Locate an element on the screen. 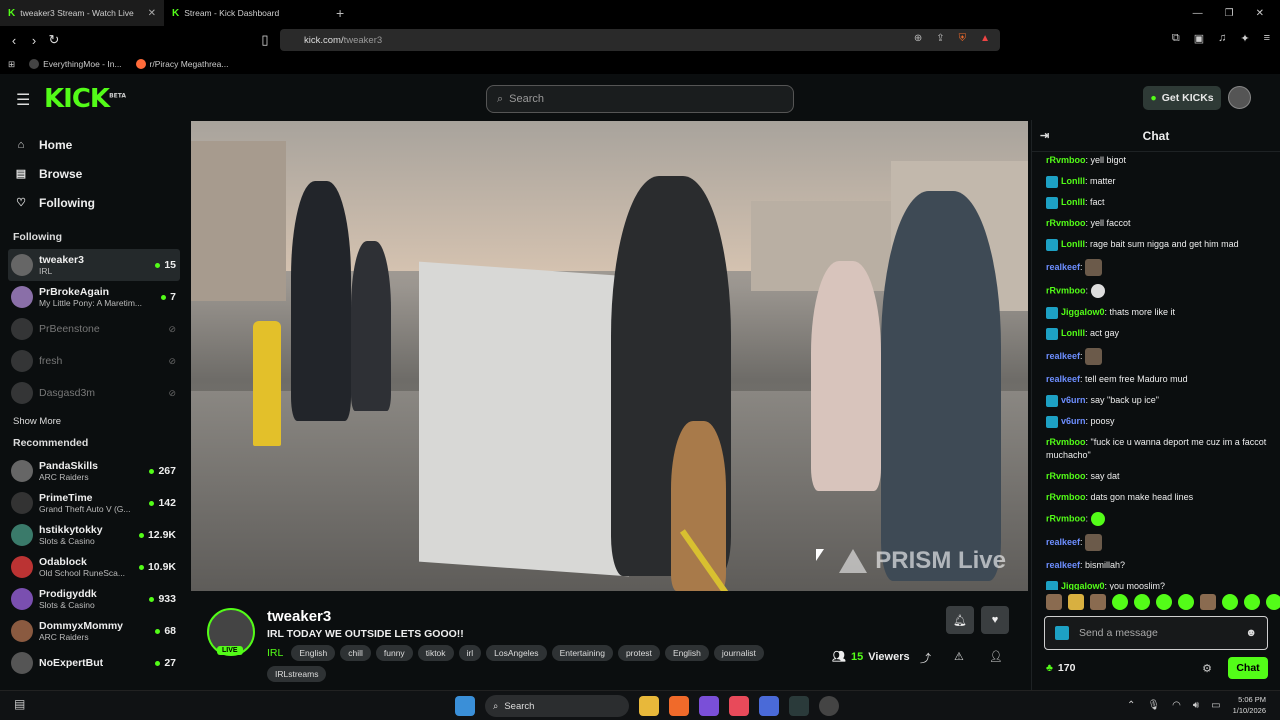 This screenshot has width=1280, height=720. extension-icon: ✦ is located at coordinates (1244, 38).